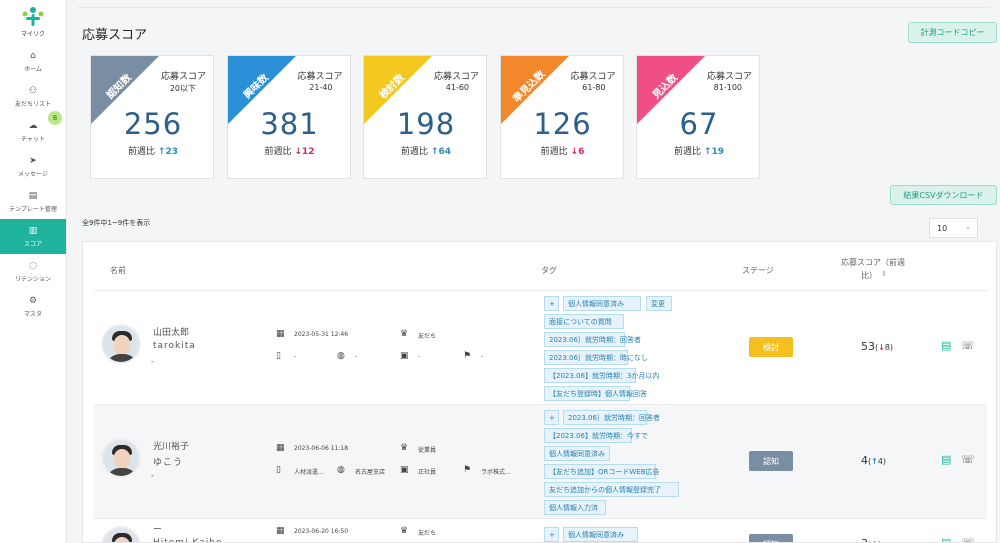  What do you see at coordinates (575, 507) in the screenshot?
I see `tag-chip: 個人情報入力済` at bounding box center [575, 507].